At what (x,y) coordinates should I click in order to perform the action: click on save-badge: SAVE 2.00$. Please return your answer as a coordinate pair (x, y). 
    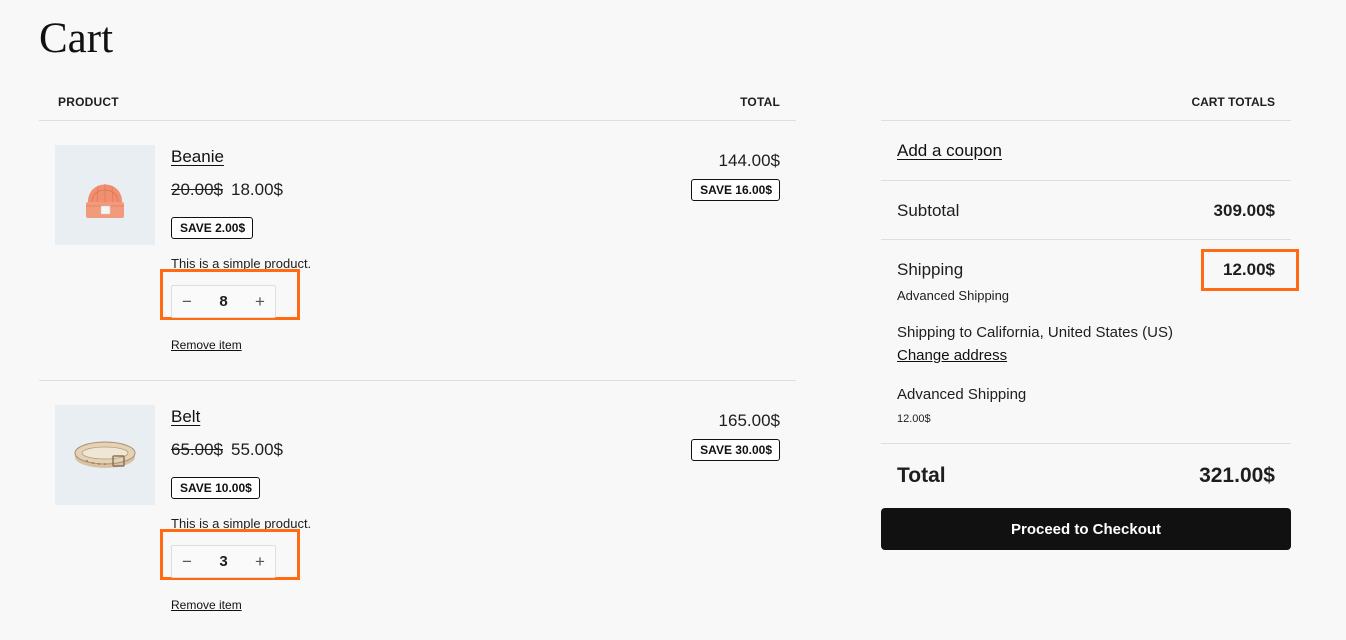
    Looking at the image, I should click on (212, 228).